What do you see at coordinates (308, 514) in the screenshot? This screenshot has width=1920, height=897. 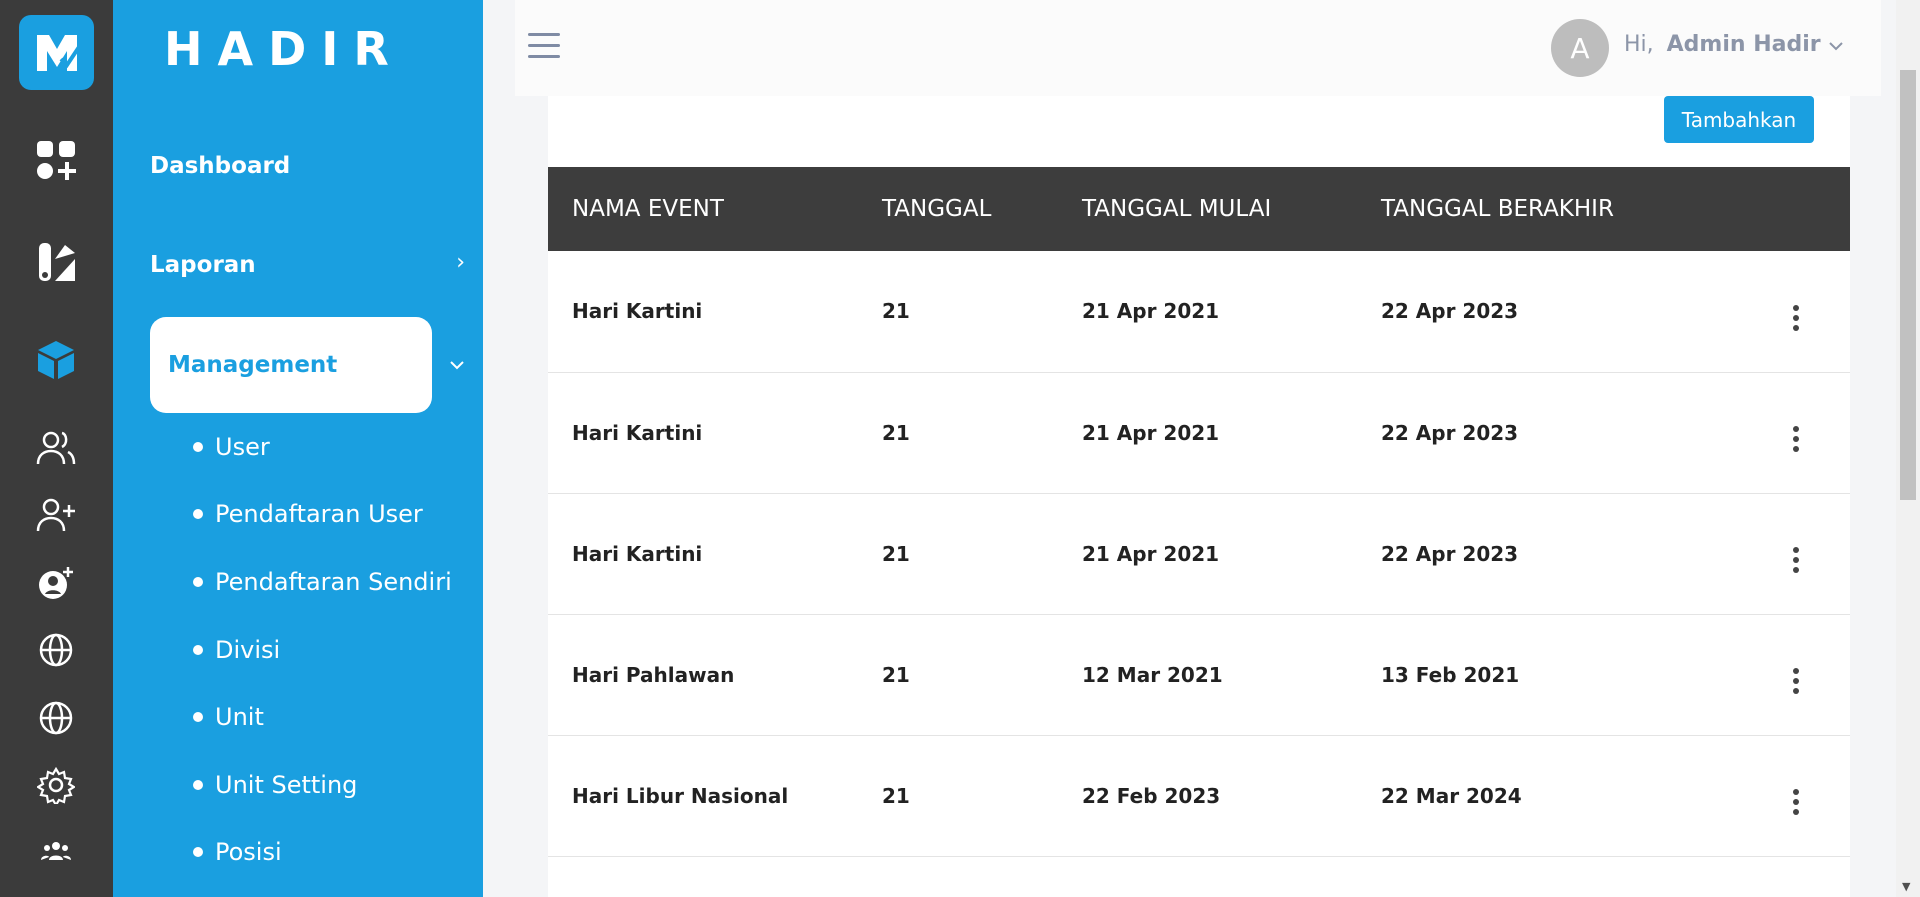 I see `sidebar-subitem-pendaftaran-user: Pendaftaran User` at bounding box center [308, 514].